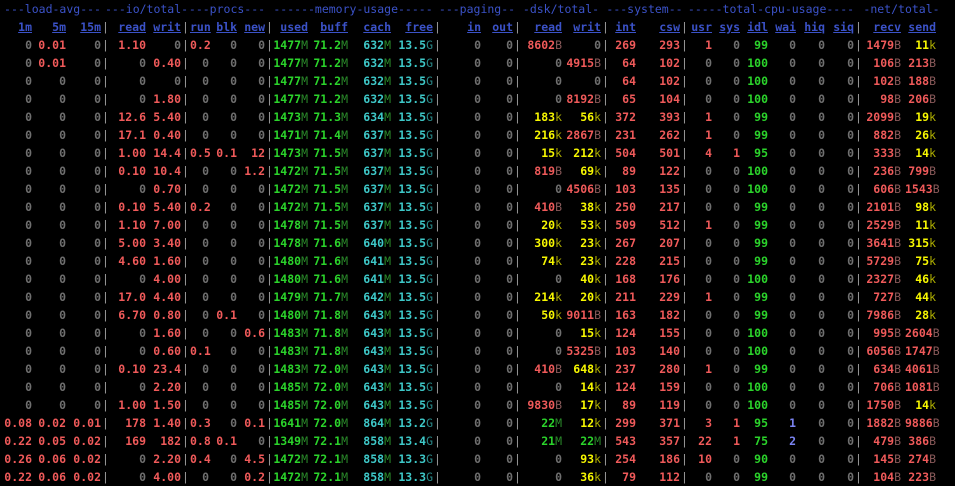 The image size is (955, 486). What do you see at coordinates (922, 171) in the screenshot?
I see `stat-value: 799B` at bounding box center [922, 171].